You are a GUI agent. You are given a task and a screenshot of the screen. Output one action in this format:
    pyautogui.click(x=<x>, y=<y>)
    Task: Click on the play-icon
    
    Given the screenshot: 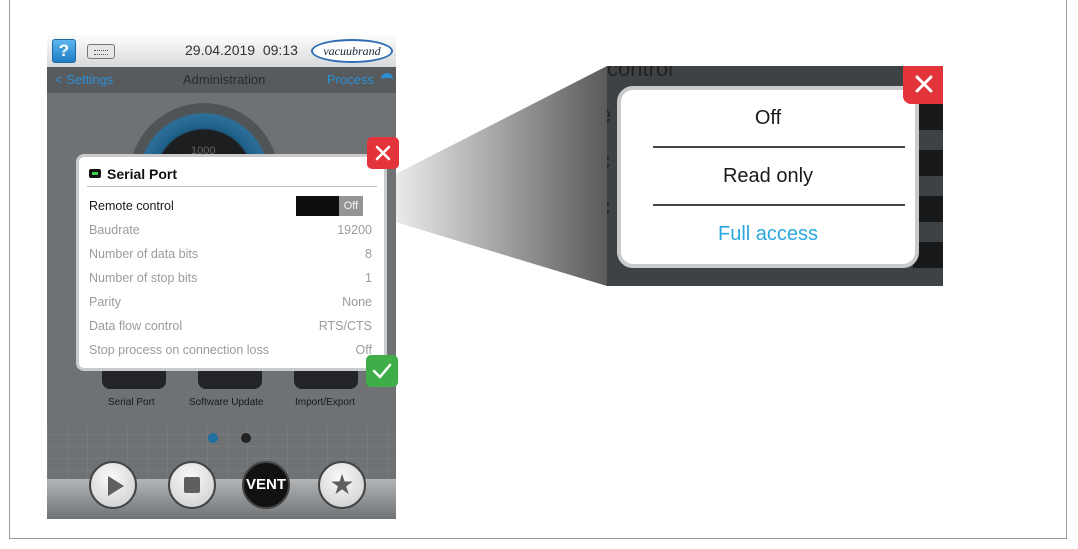 What is the action you would take?
    pyautogui.click(x=116, y=486)
    